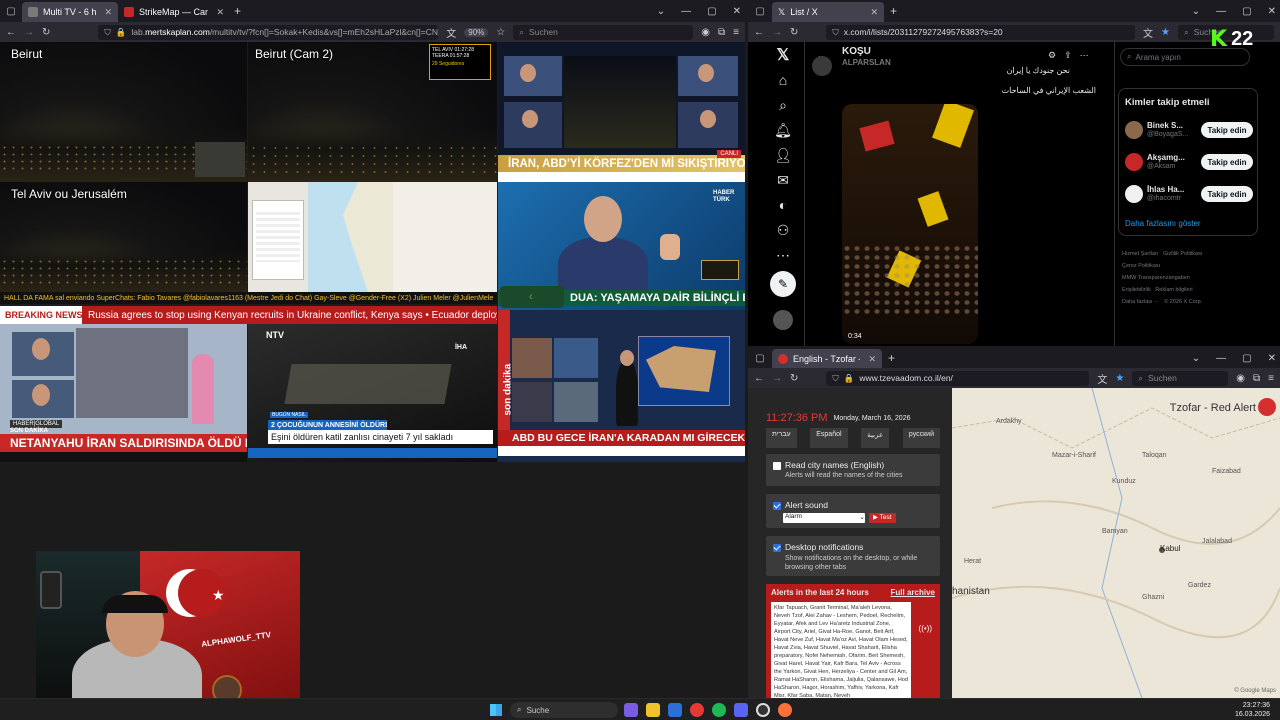  Describe the element at coordinates (564, 710) in the screenshot. I see `taskbar-search-input: ⌕ Suche` at that location.